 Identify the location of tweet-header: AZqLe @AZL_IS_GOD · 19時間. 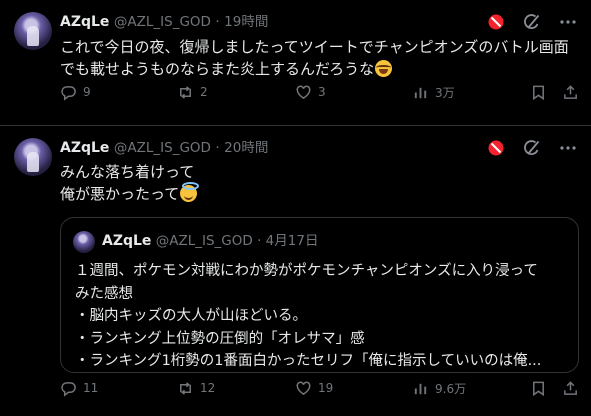
(164, 22).